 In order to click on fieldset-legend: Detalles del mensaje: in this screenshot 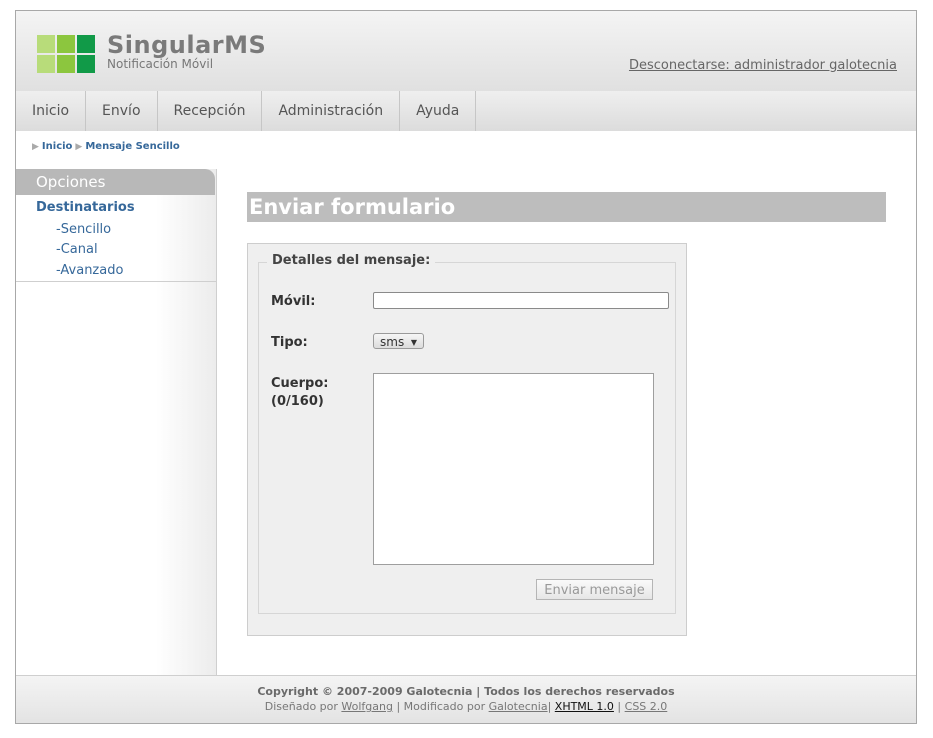, I will do `click(351, 260)`.